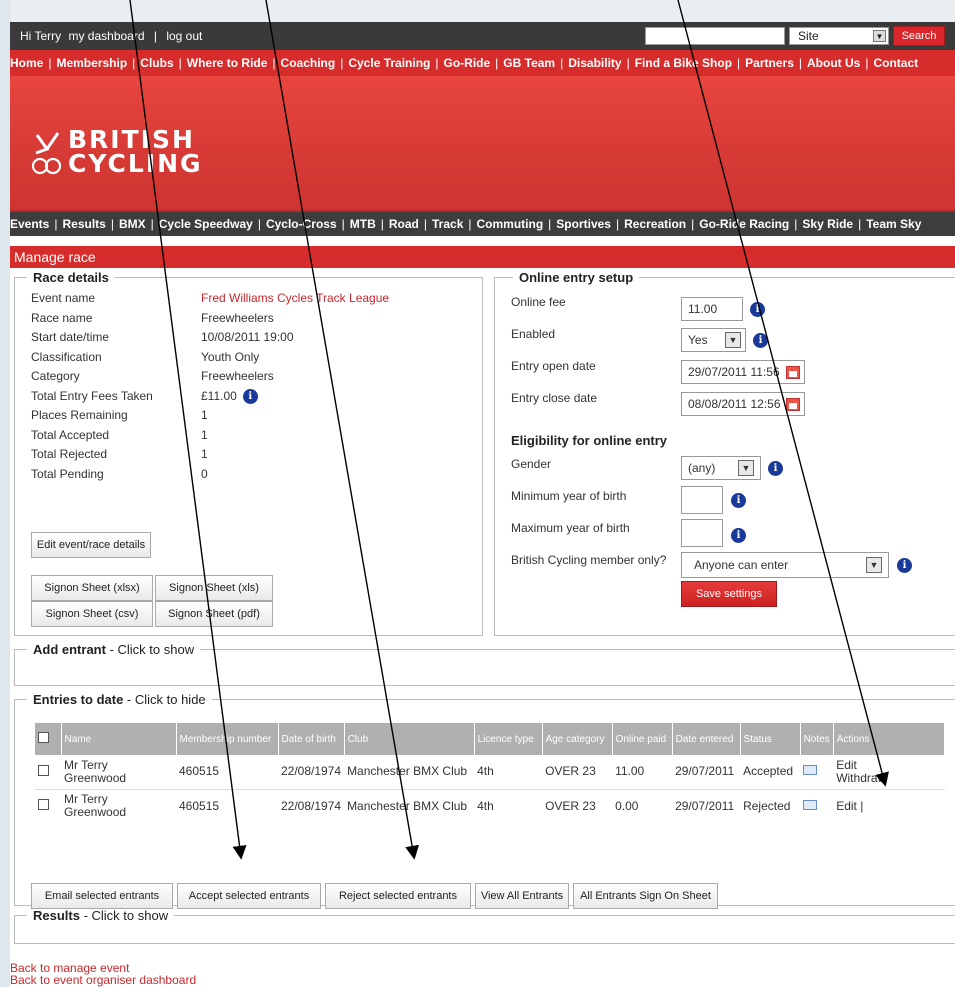  I want to click on main-nav-item-coaching: Coaching, so click(308, 63).